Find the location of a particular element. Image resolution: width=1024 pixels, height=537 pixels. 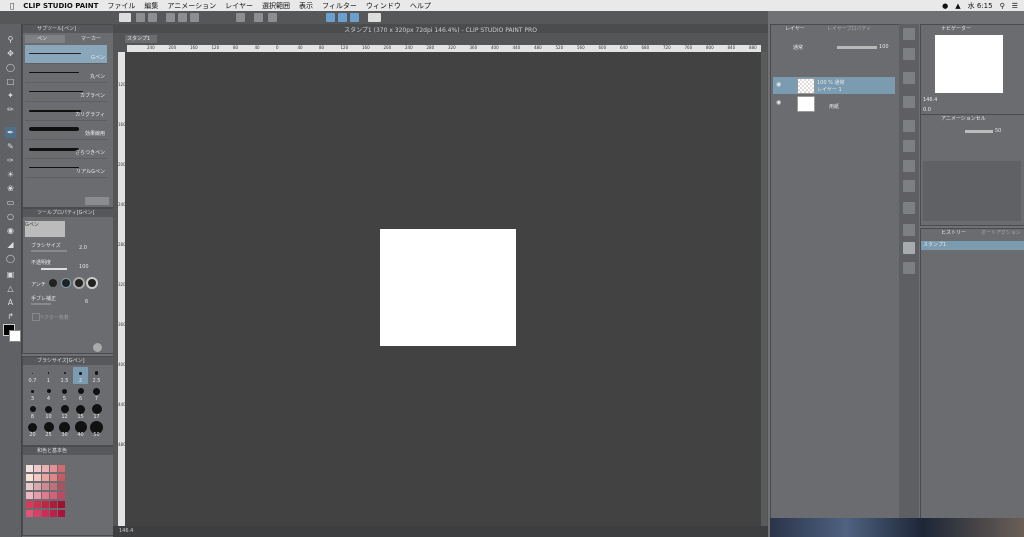

help-icon is located at coordinates (374, 17).